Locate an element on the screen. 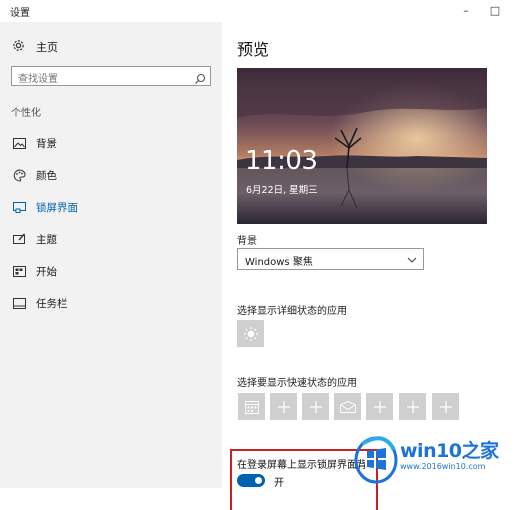 The width and height of the screenshot is (523, 510). calendar-icon is located at coordinates (251, 407).